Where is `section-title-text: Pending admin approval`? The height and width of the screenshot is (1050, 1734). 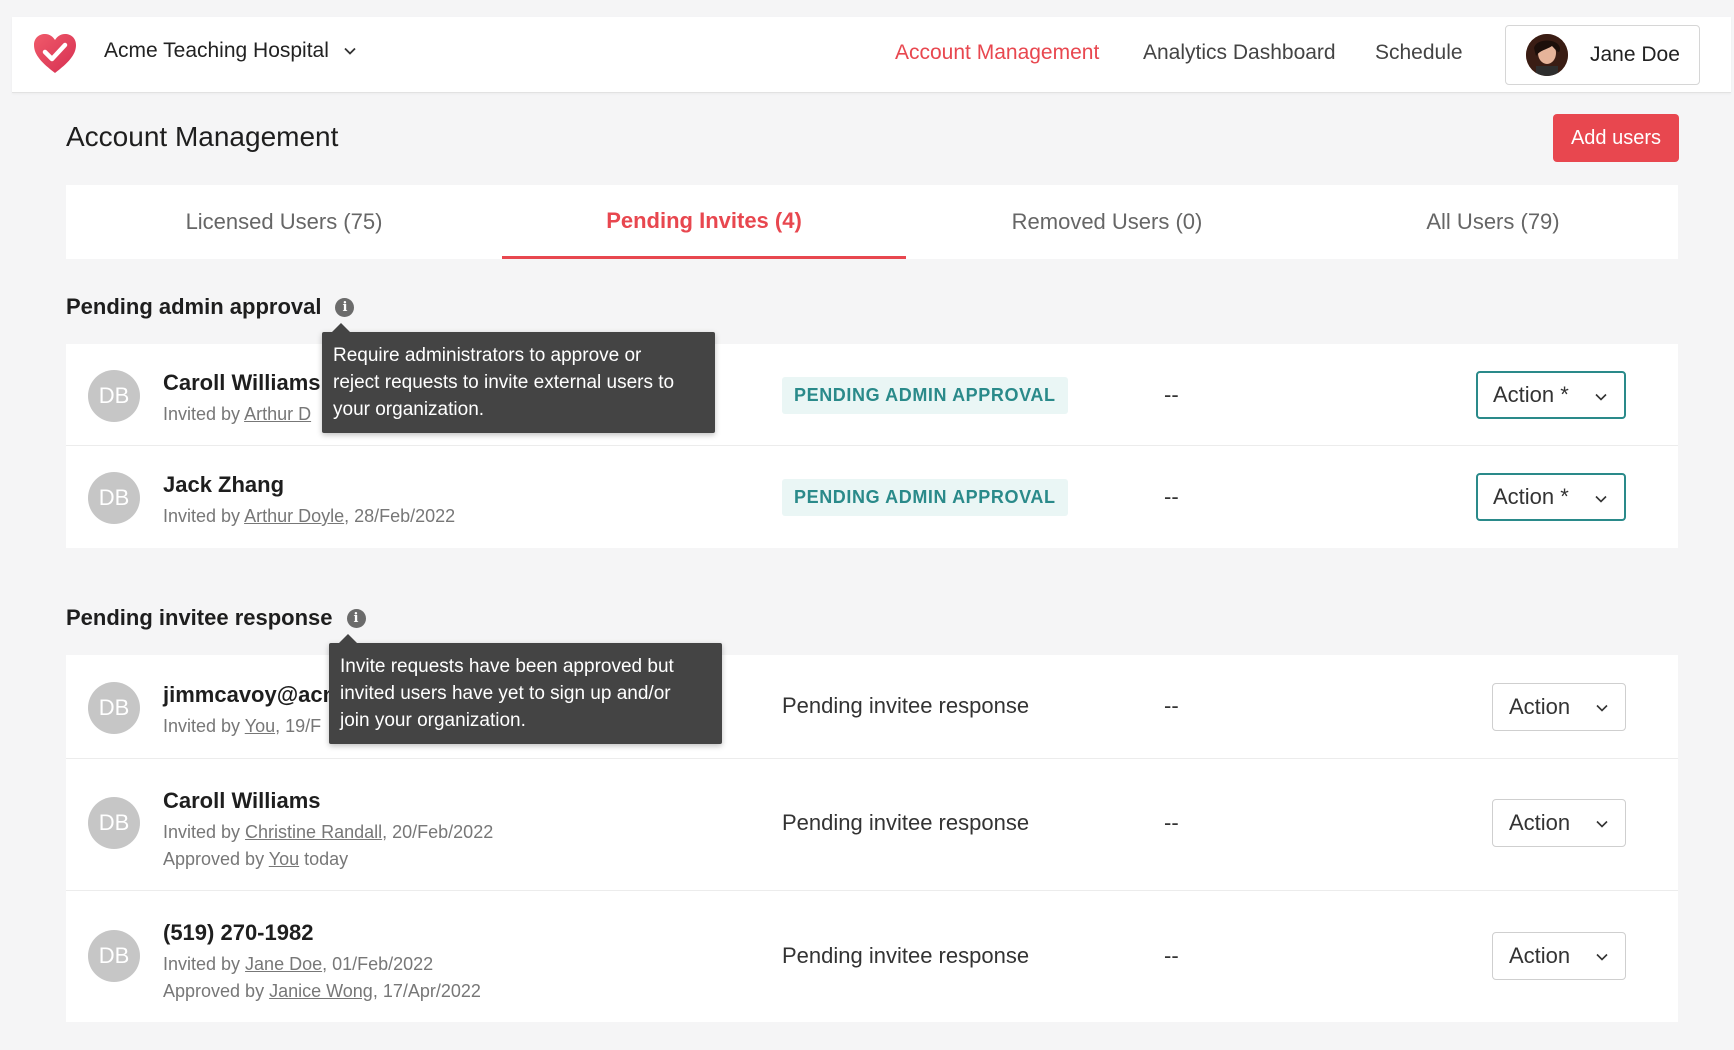
section-title-text: Pending admin approval is located at coordinates (194, 306).